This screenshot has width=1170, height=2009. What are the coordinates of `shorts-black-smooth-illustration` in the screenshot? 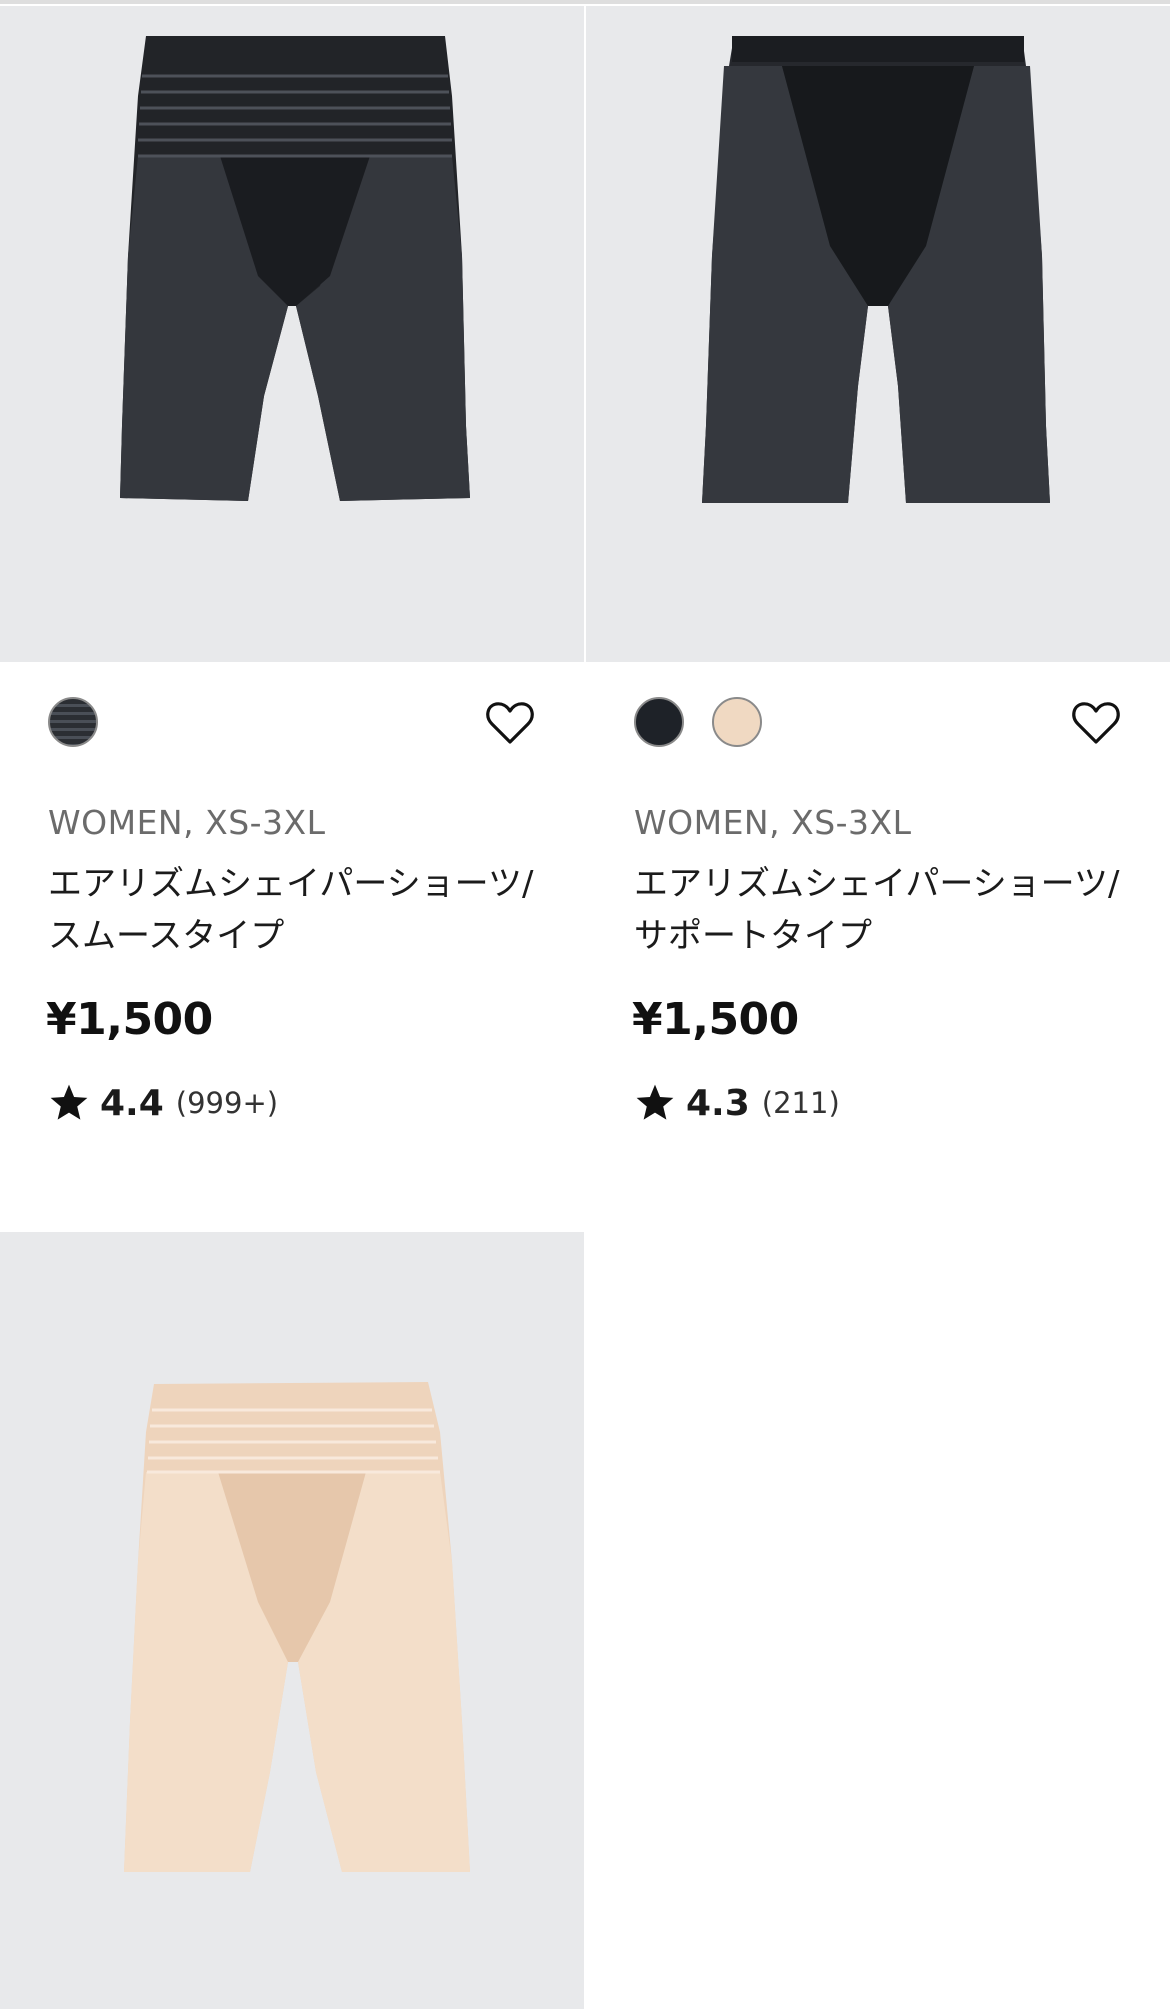 It's located at (295, 268).